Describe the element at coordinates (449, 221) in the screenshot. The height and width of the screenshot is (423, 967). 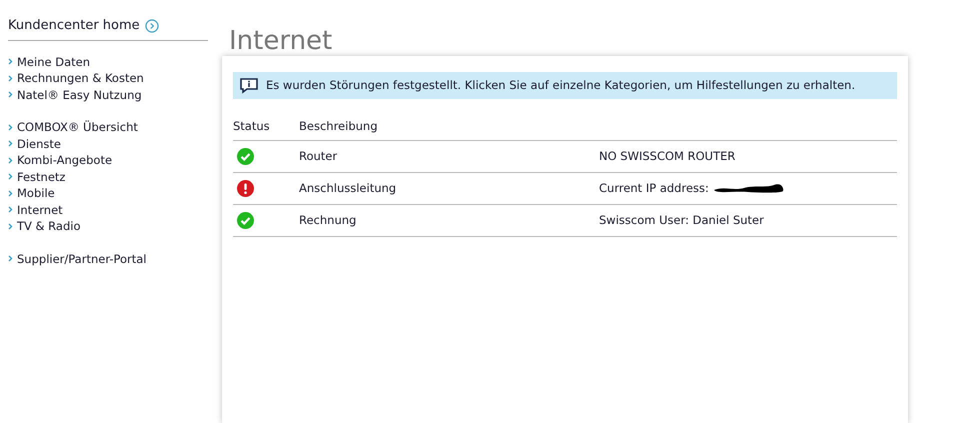
I see `table-cell: Rechnung` at that location.